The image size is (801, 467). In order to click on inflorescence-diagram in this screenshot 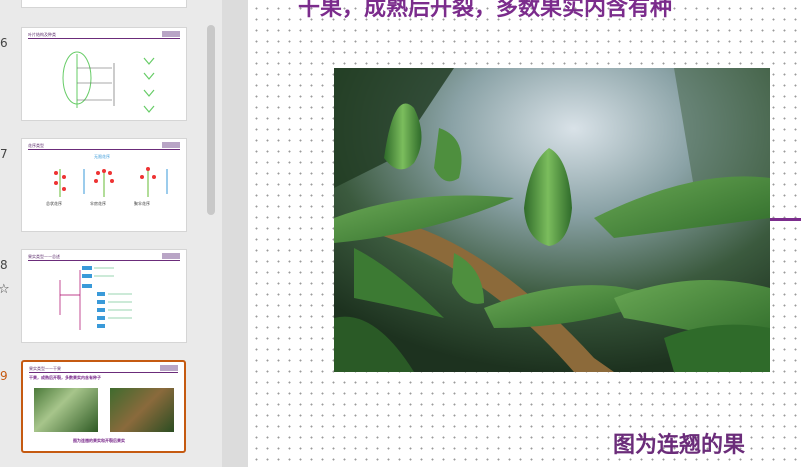, I will do `click(111, 182)`.